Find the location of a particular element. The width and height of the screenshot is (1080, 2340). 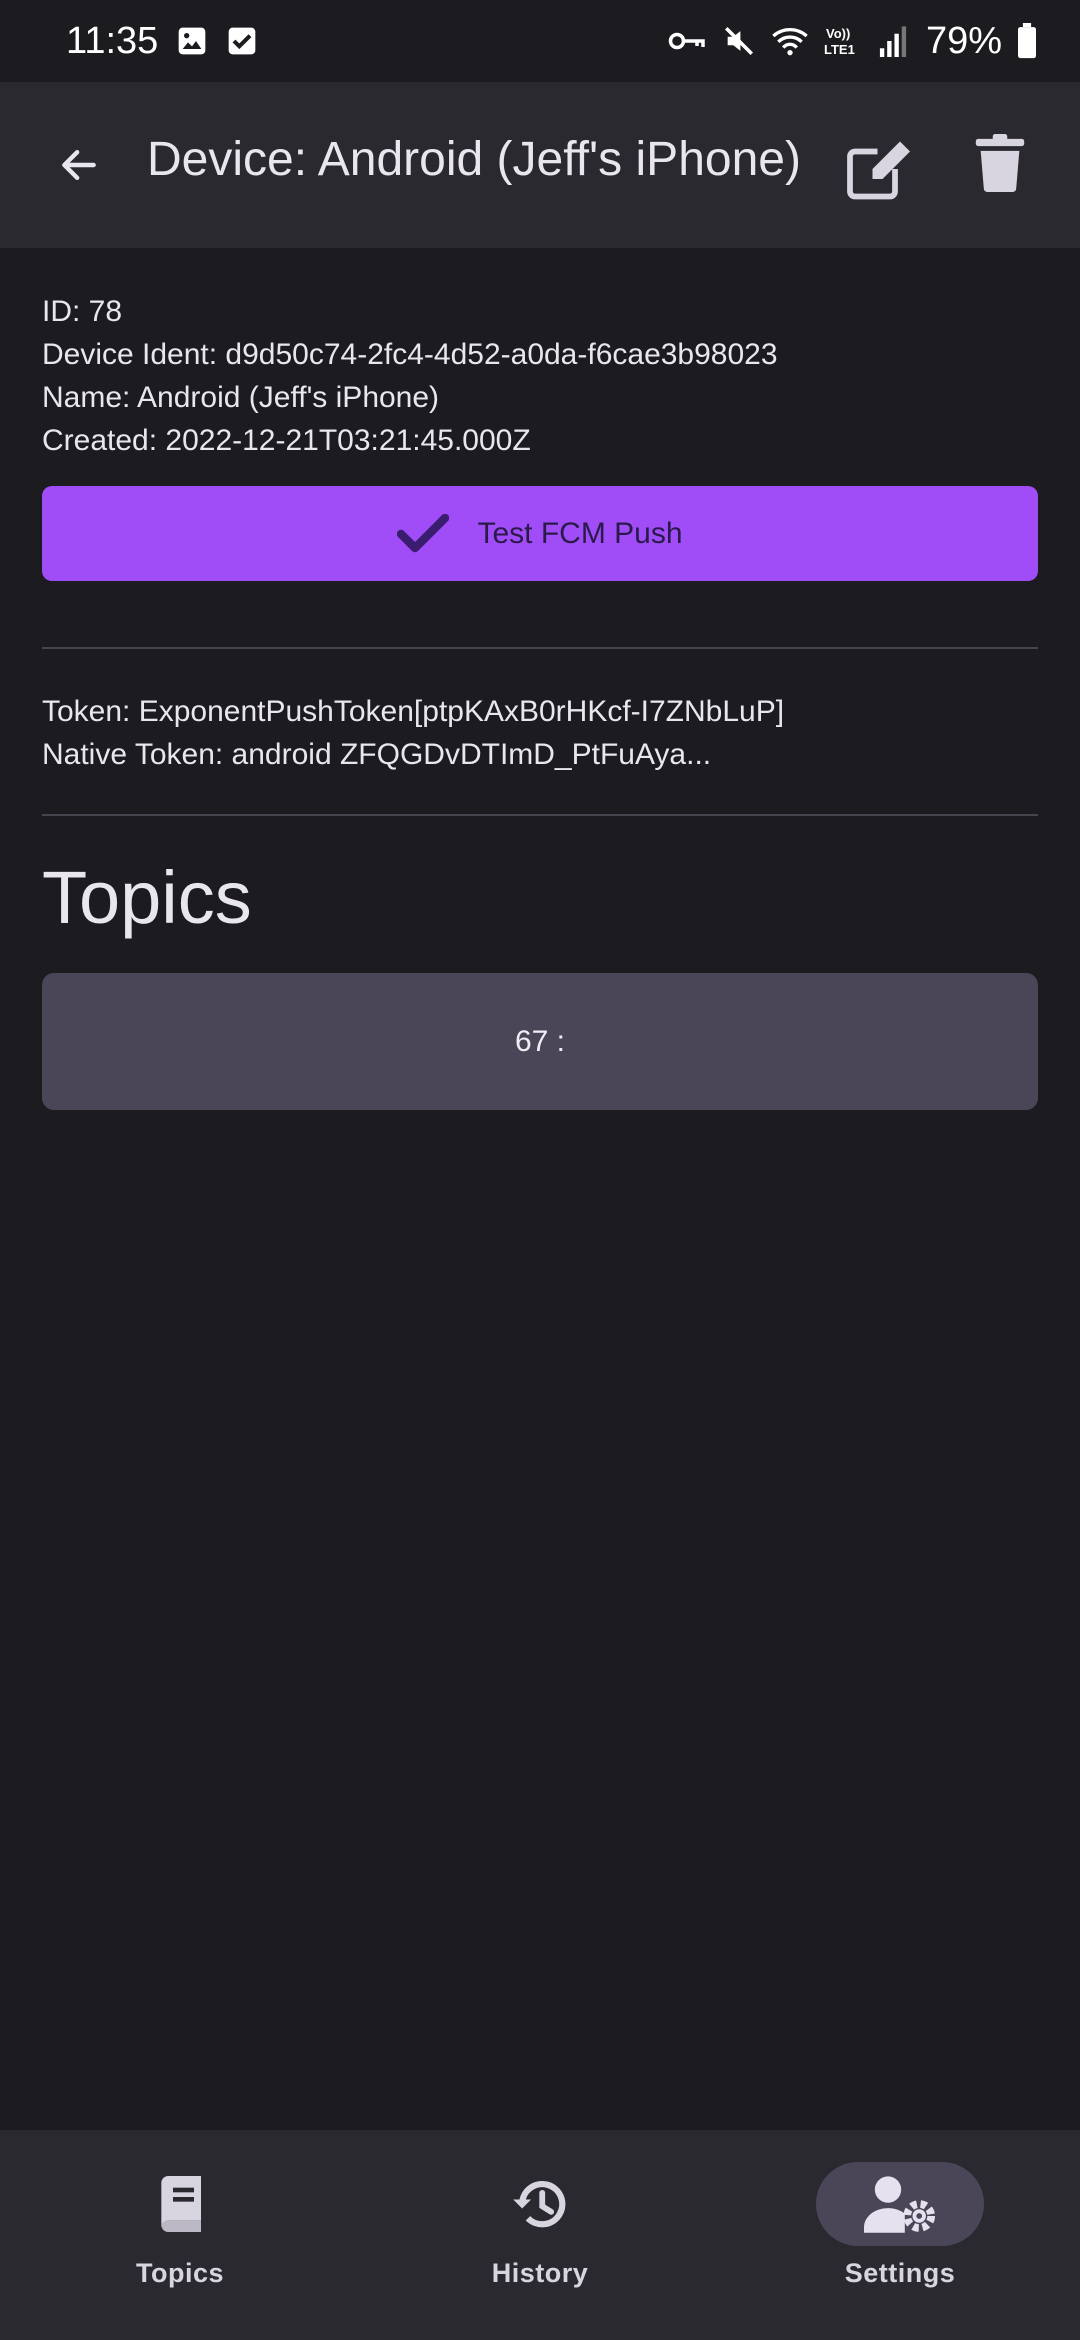

image-icon is located at coordinates (192, 41).